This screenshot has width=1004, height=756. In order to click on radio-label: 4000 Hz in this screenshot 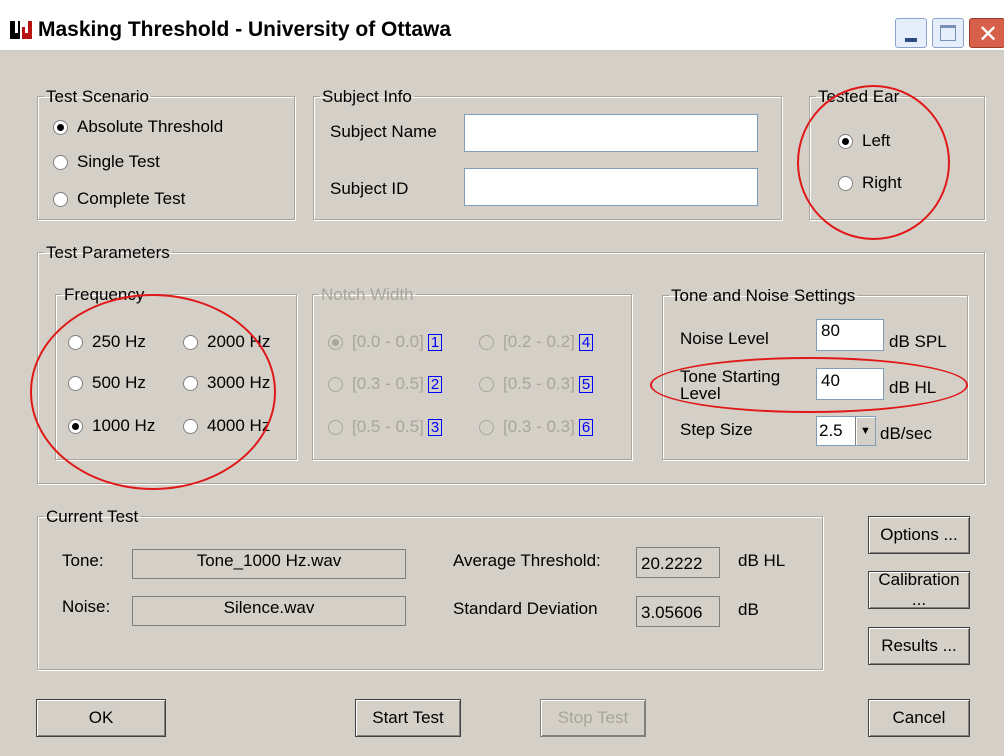, I will do `click(239, 425)`.